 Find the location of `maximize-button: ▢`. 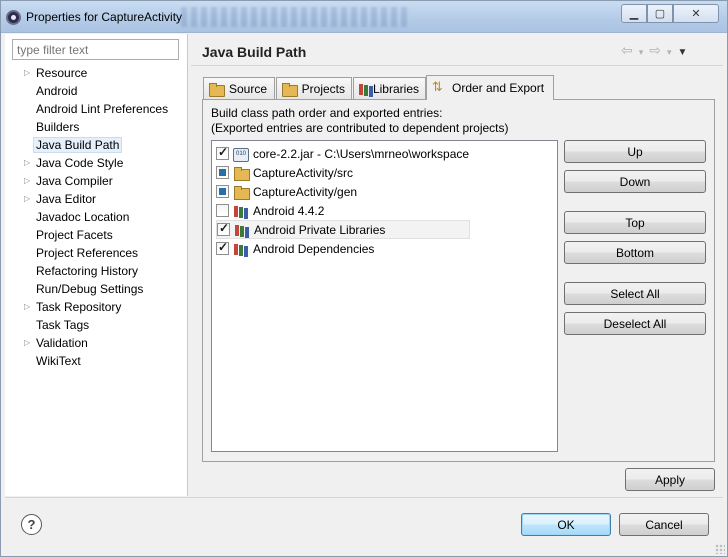

maximize-button: ▢ is located at coordinates (660, 13).